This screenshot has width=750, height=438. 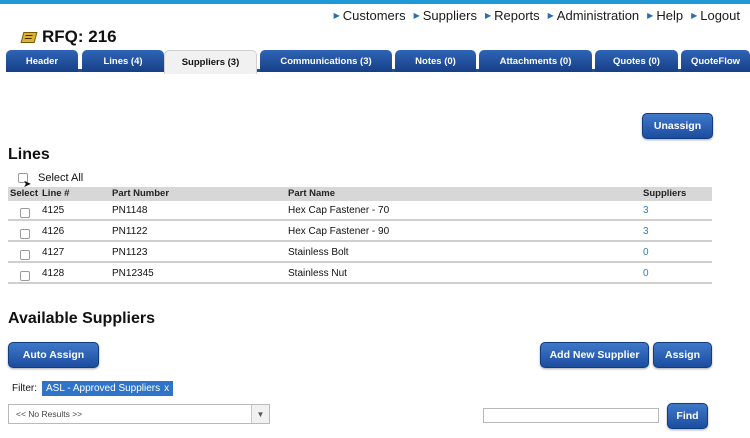 I want to click on cell-line-number: 4127, so click(x=53, y=252).